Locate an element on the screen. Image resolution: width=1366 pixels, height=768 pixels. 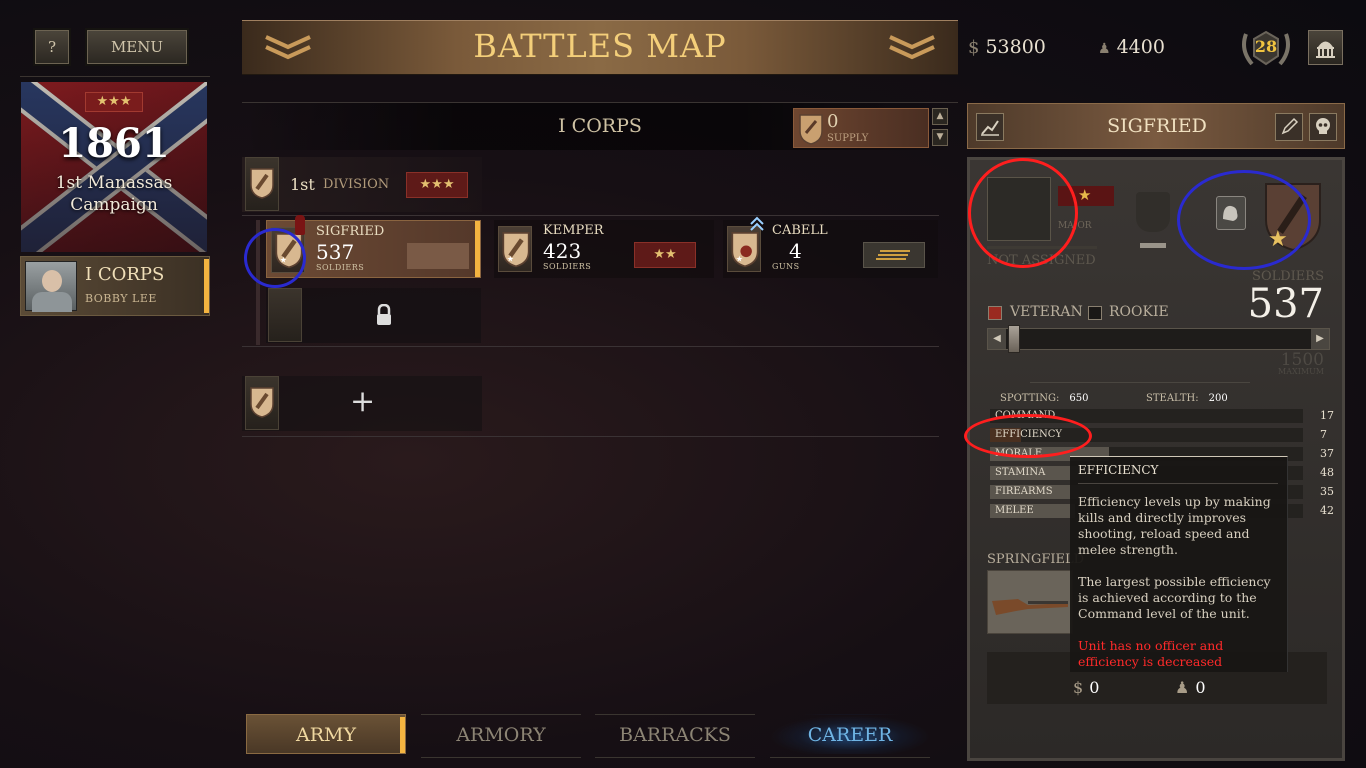
stat-name: FIREARMS is located at coordinates (1024, 491).